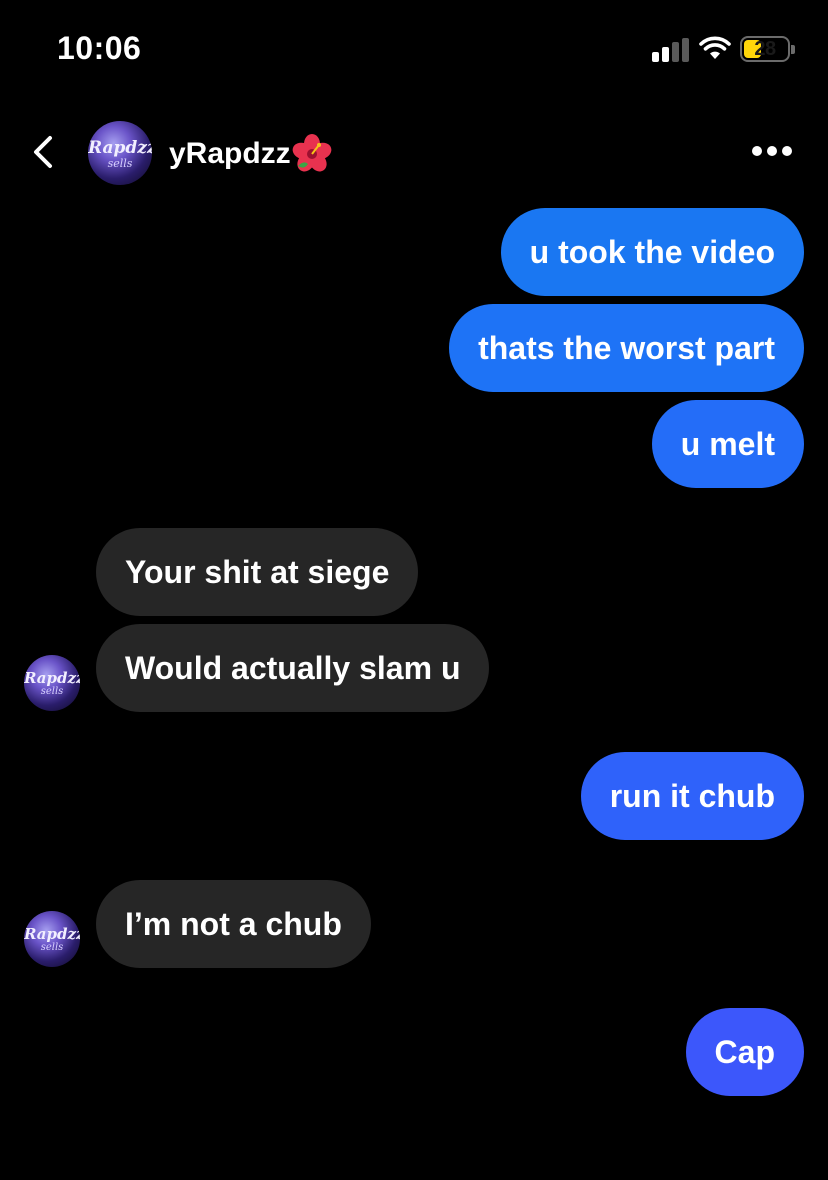  I want to click on battery-icon: 28, so click(765, 49).